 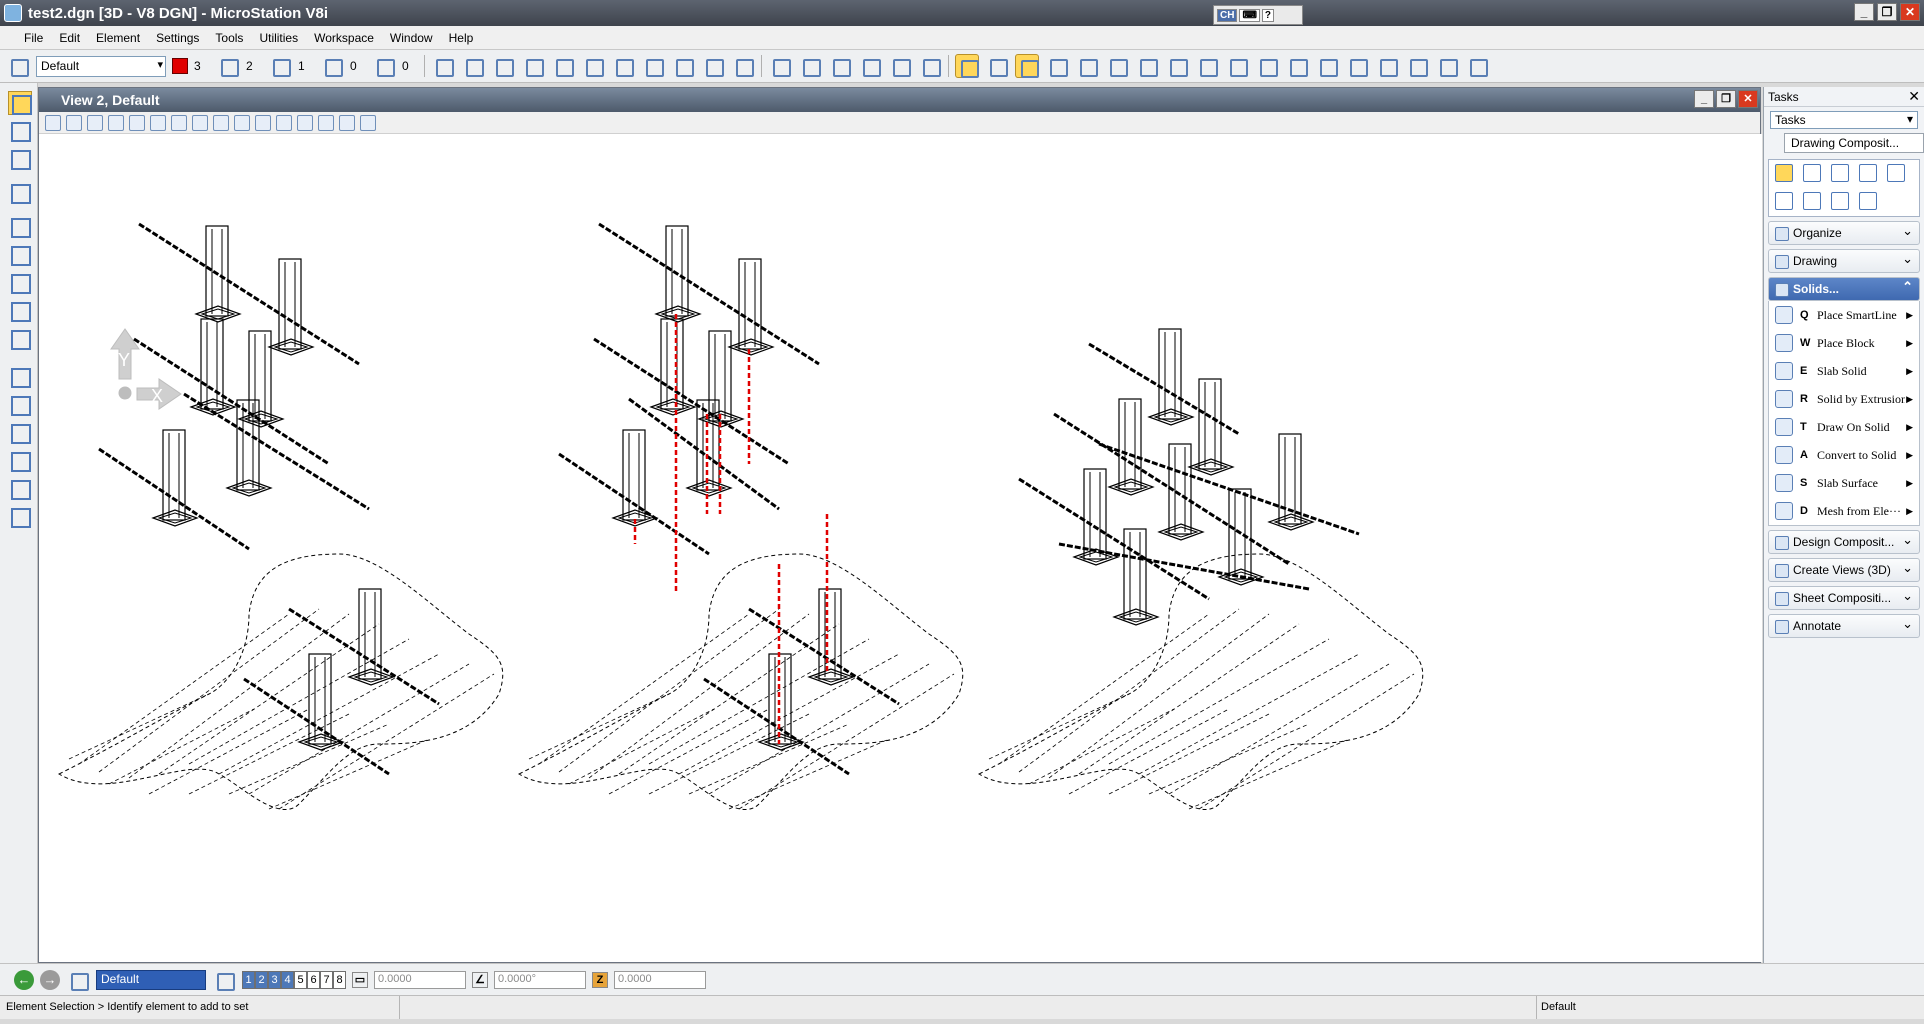 I want to click on color-value: 3, so click(x=202, y=66).